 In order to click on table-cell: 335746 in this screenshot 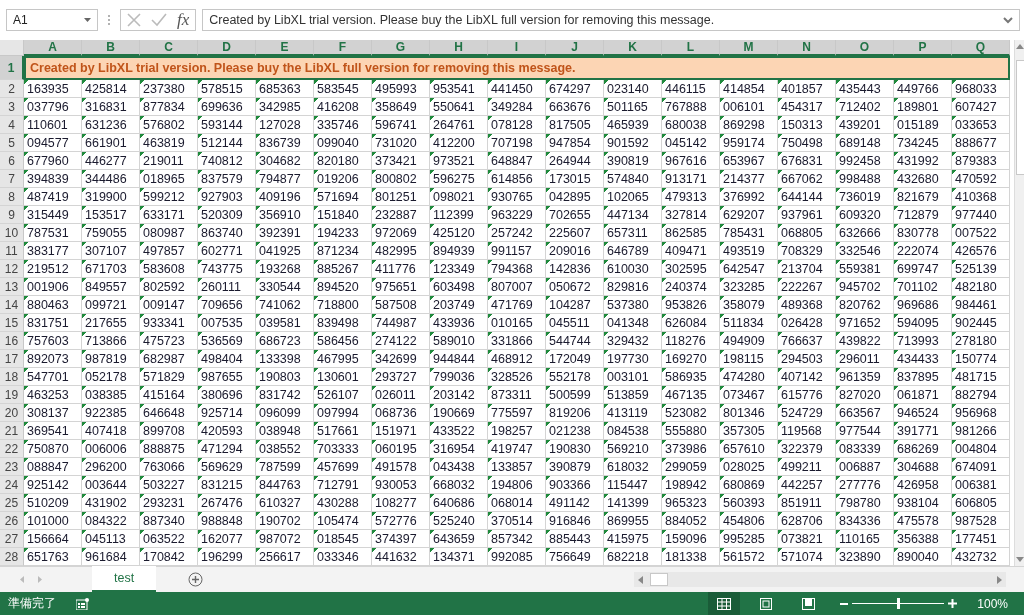, I will do `click(343, 125)`.